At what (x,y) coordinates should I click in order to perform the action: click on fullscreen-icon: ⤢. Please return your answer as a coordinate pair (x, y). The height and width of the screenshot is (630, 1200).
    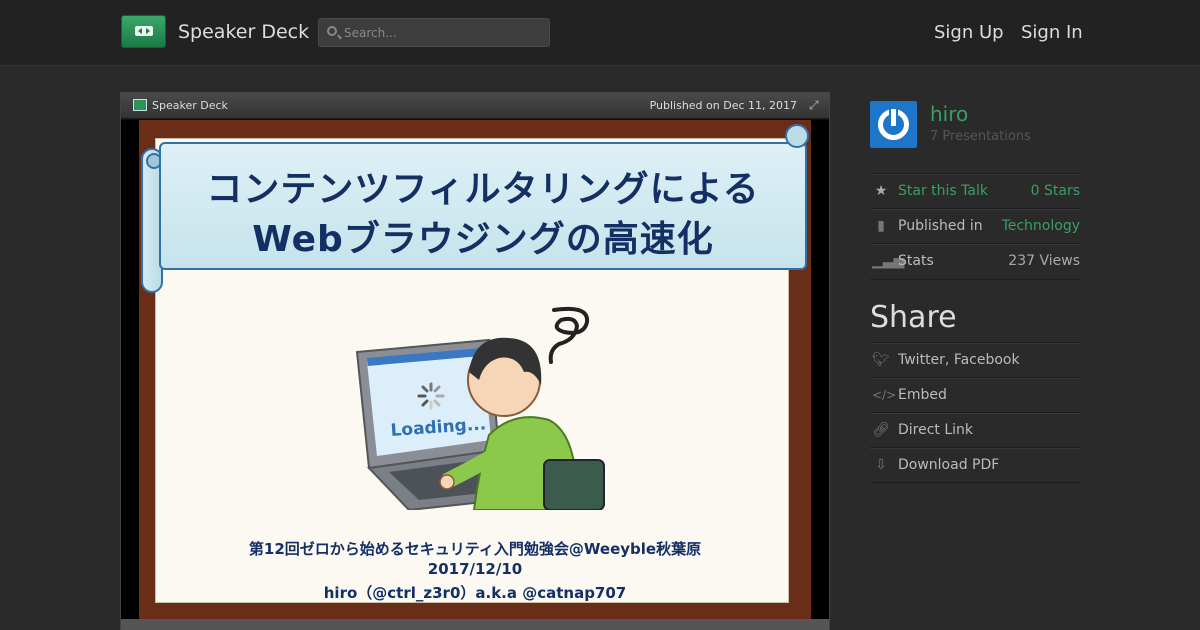
    Looking at the image, I should click on (815, 105).